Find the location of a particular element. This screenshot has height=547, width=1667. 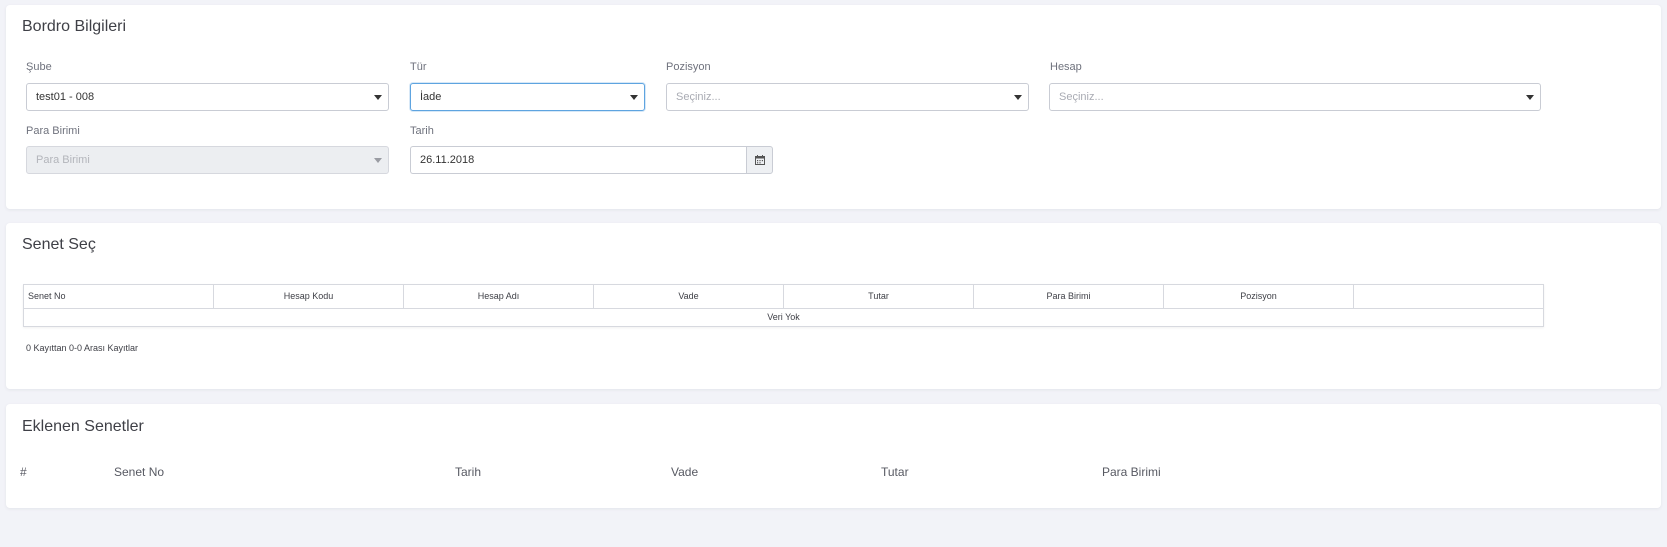

column-header: # is located at coordinates (23, 472).